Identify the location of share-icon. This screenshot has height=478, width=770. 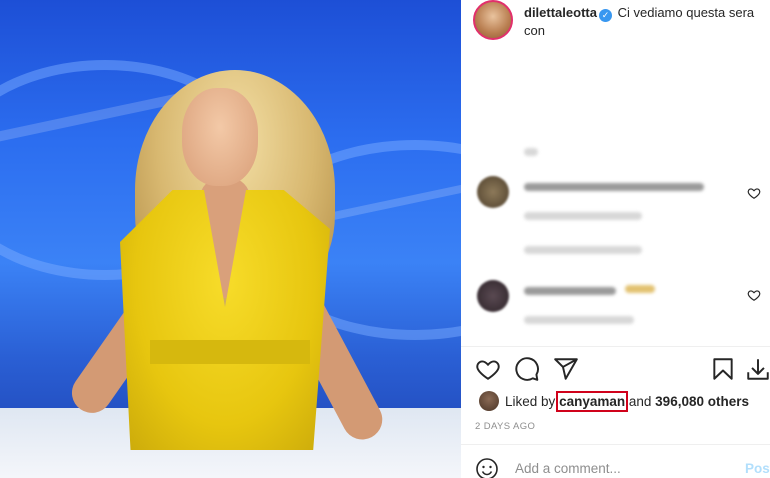
(566, 369).